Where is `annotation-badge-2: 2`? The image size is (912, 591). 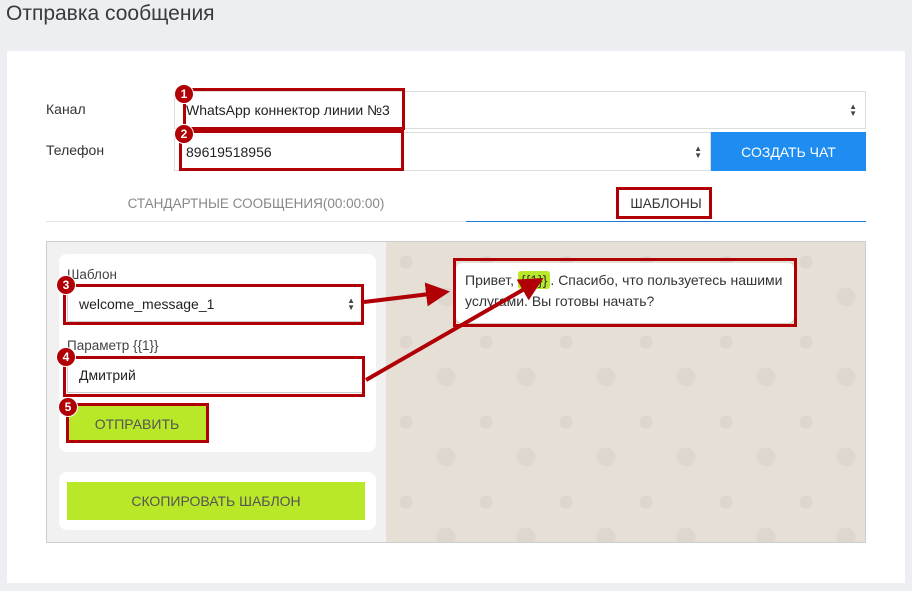
annotation-badge-2: 2 is located at coordinates (184, 134).